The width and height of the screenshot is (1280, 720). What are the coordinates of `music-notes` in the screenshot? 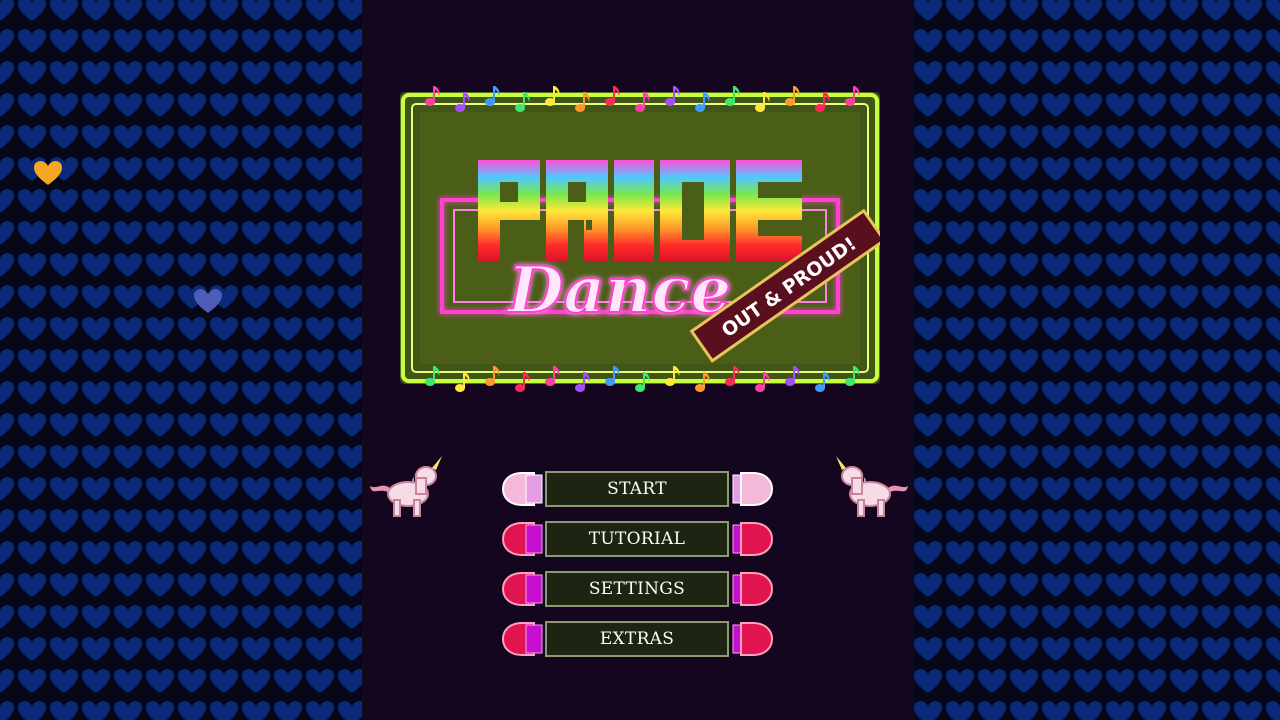 It's located at (642, 239).